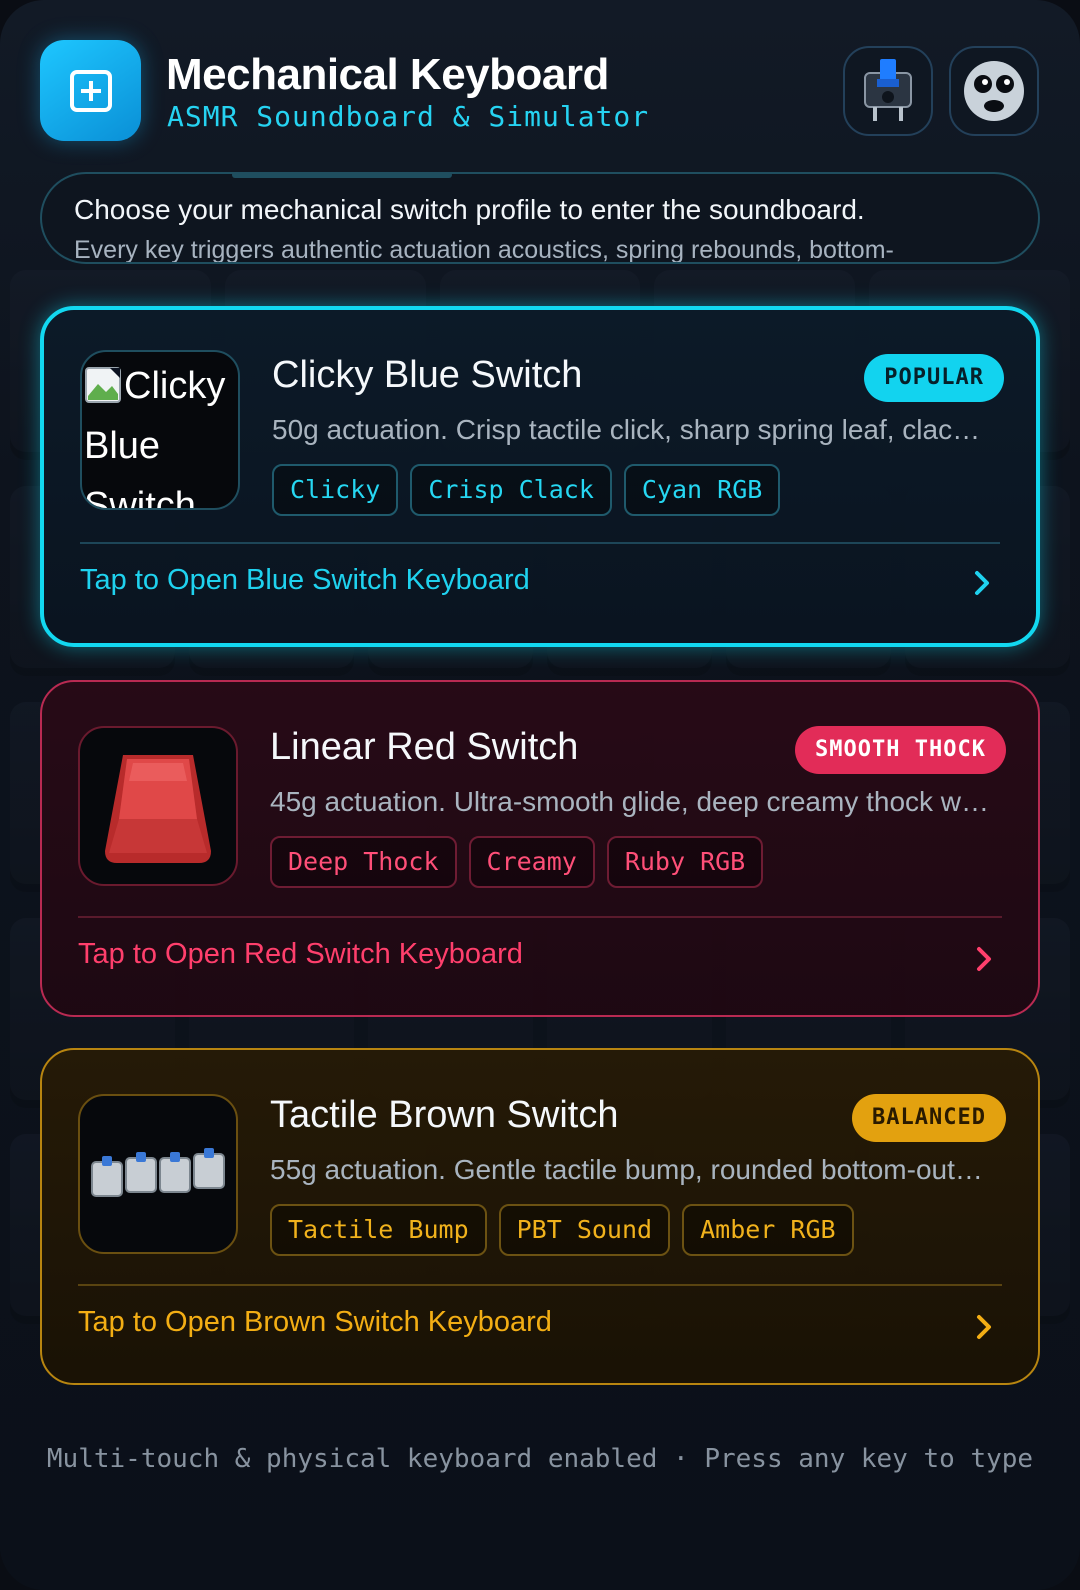 This screenshot has width=1080, height=1590. What do you see at coordinates (335, 490) in the screenshot?
I see `tag-chip: Clicky` at bounding box center [335, 490].